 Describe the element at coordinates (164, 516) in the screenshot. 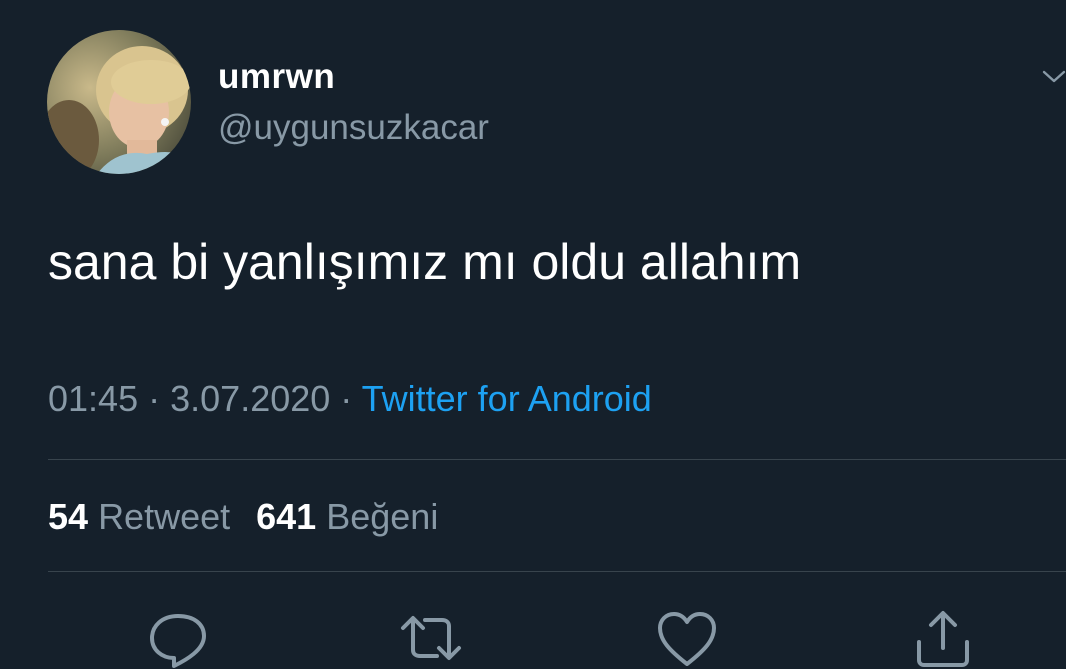

I see `retweets-label: Retweet` at that location.